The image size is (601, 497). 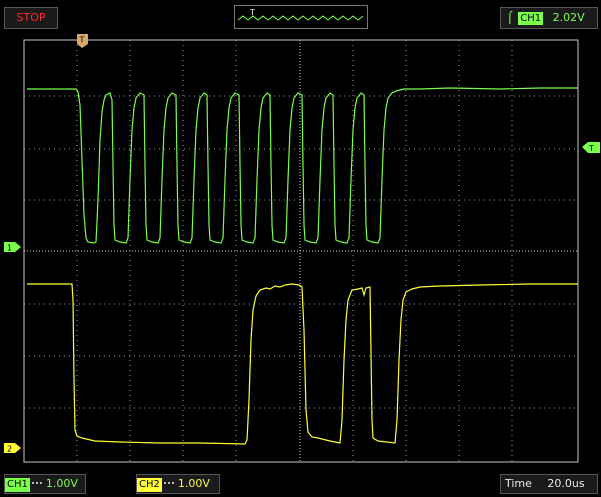 I want to click on ch2-scale: 1.00V, so click(x=193, y=483).